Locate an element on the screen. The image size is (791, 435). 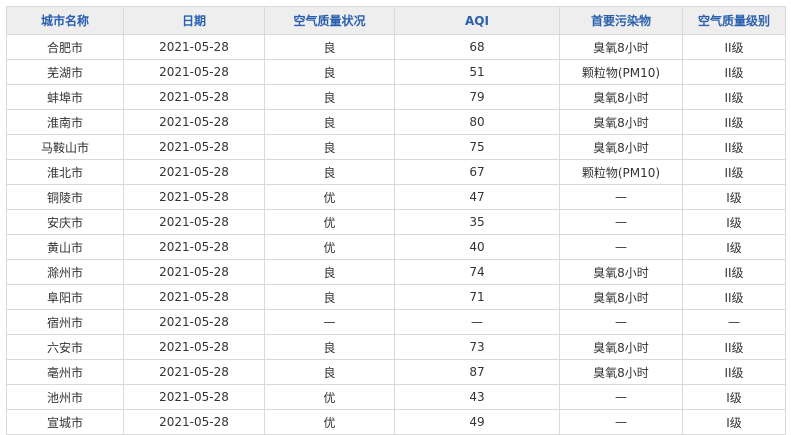
aqi-cell: — is located at coordinates (477, 322).